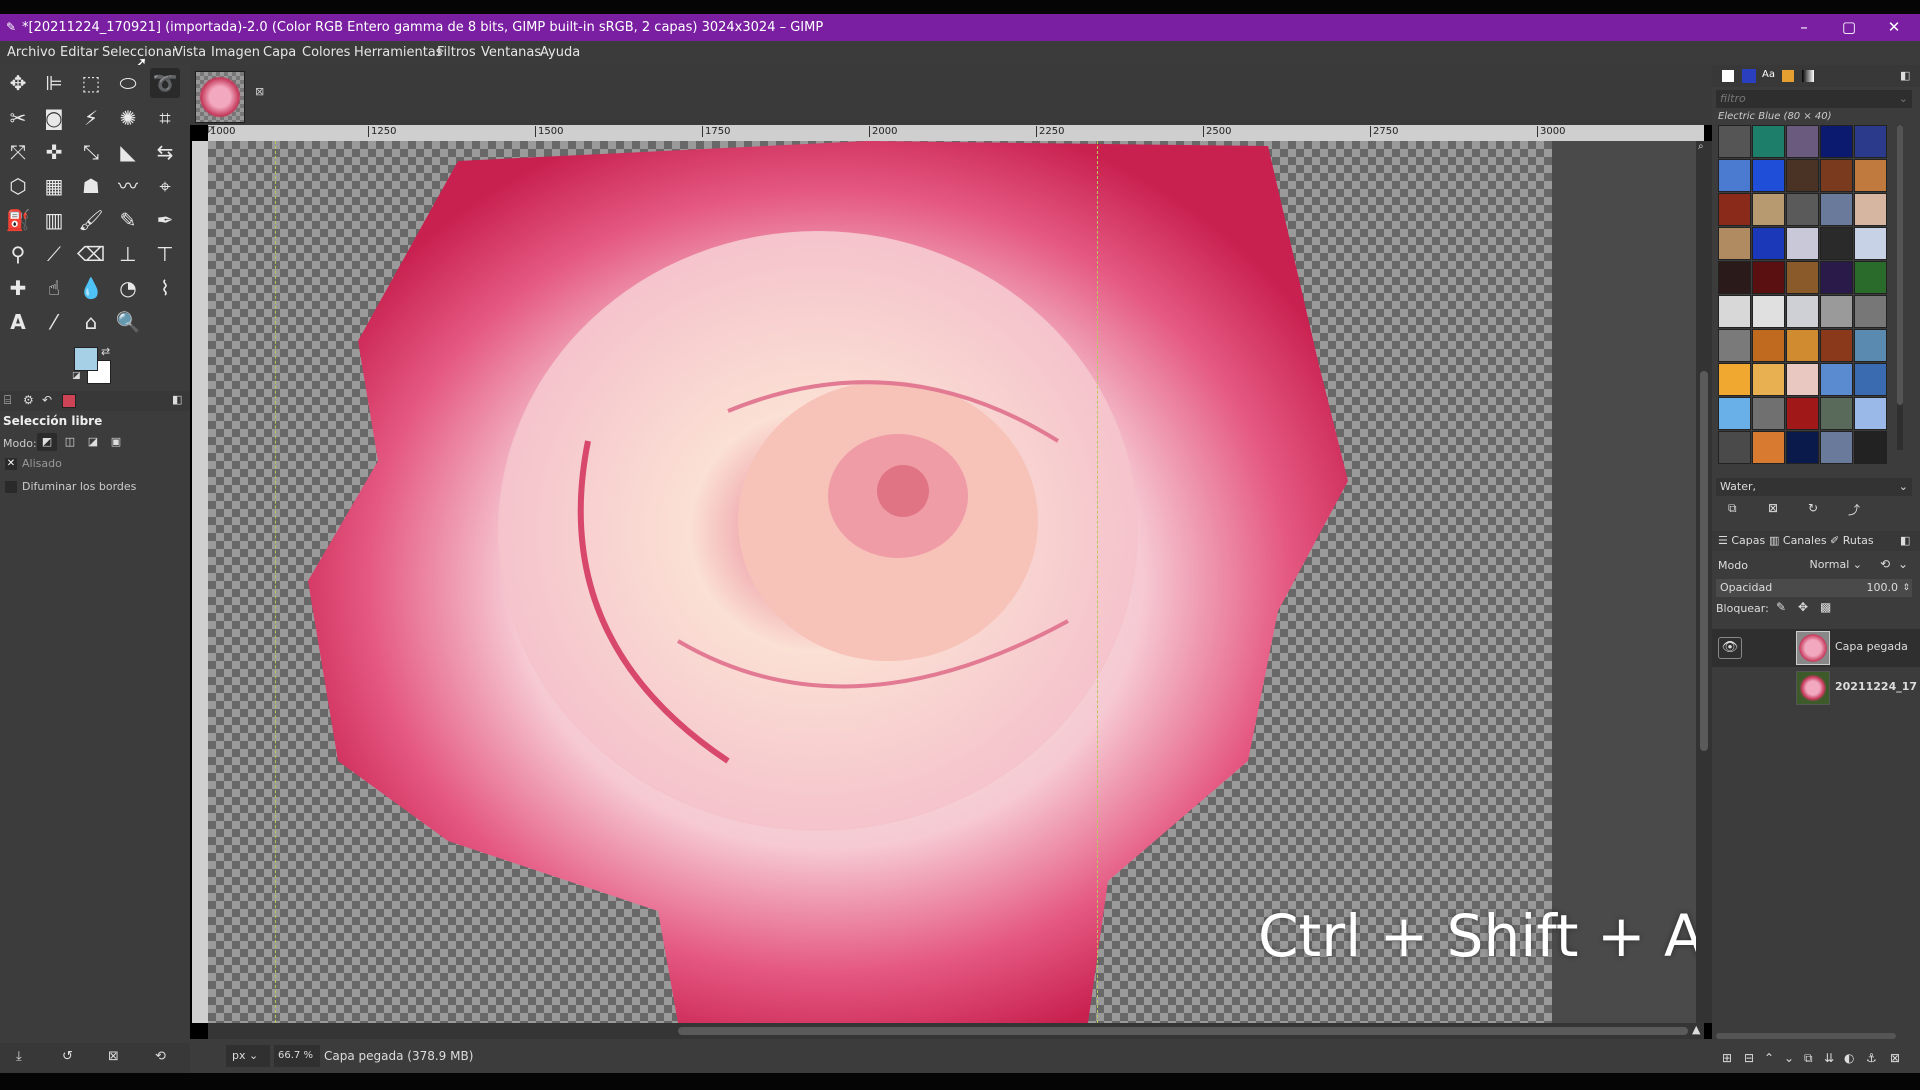  Describe the element at coordinates (1814, 99) in the screenshot. I see `pattern-filter-input: filtro ⌄` at that location.